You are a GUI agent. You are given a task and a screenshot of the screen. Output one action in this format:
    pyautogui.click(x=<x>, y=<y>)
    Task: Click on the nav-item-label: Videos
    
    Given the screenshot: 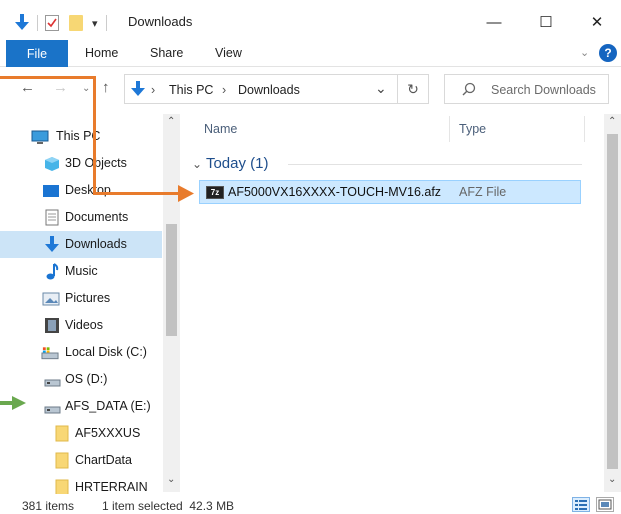 What is the action you would take?
    pyautogui.click(x=84, y=325)
    